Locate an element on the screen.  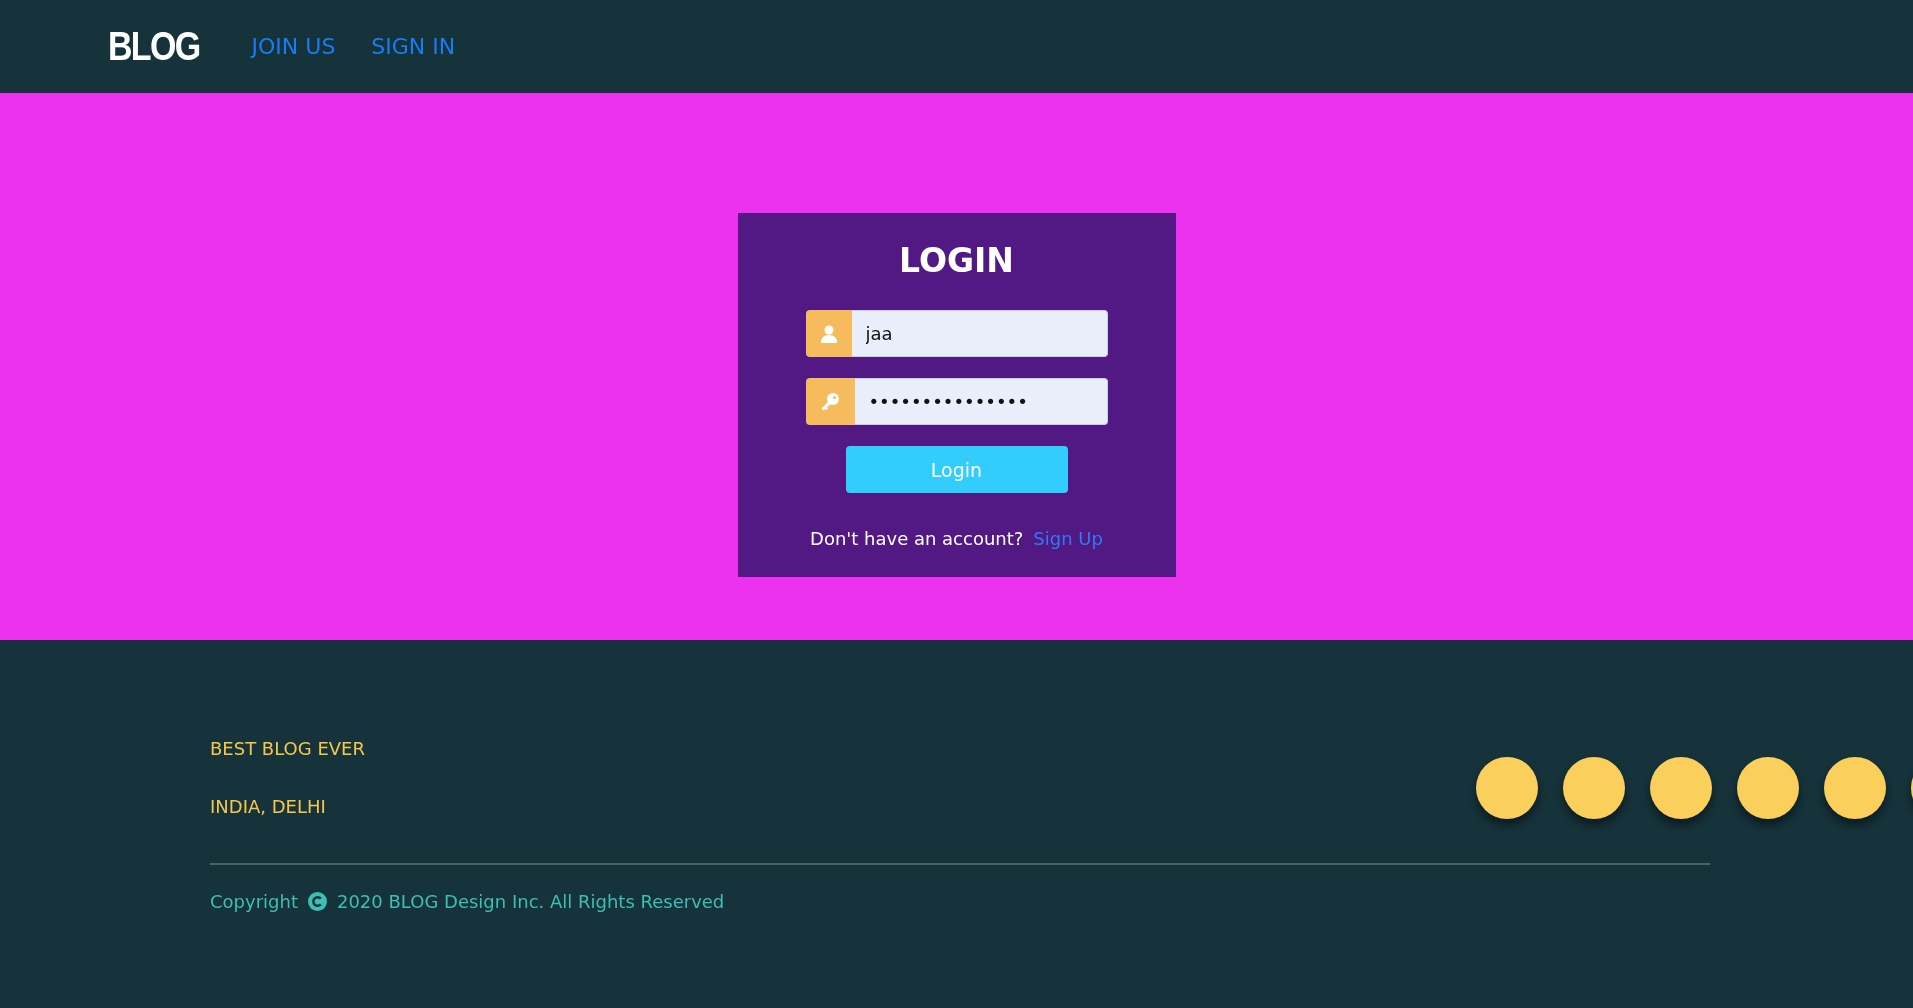
footer-text: BEST BLOG EVER is located at coordinates (287, 748).